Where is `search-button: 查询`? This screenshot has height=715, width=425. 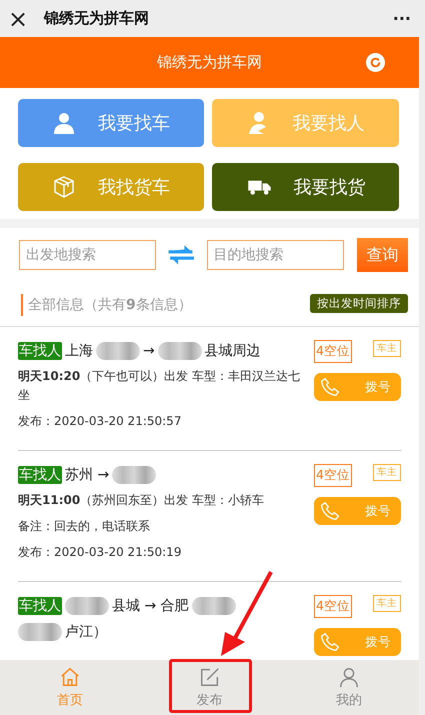 search-button: 查询 is located at coordinates (382, 255).